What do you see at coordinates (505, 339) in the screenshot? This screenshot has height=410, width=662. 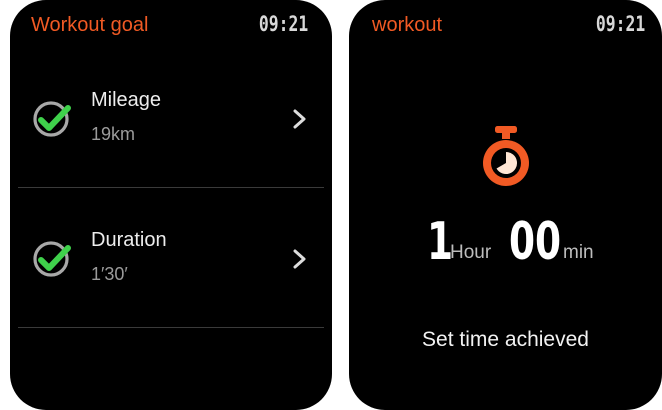 I see `status-message: Set time achieved` at bounding box center [505, 339].